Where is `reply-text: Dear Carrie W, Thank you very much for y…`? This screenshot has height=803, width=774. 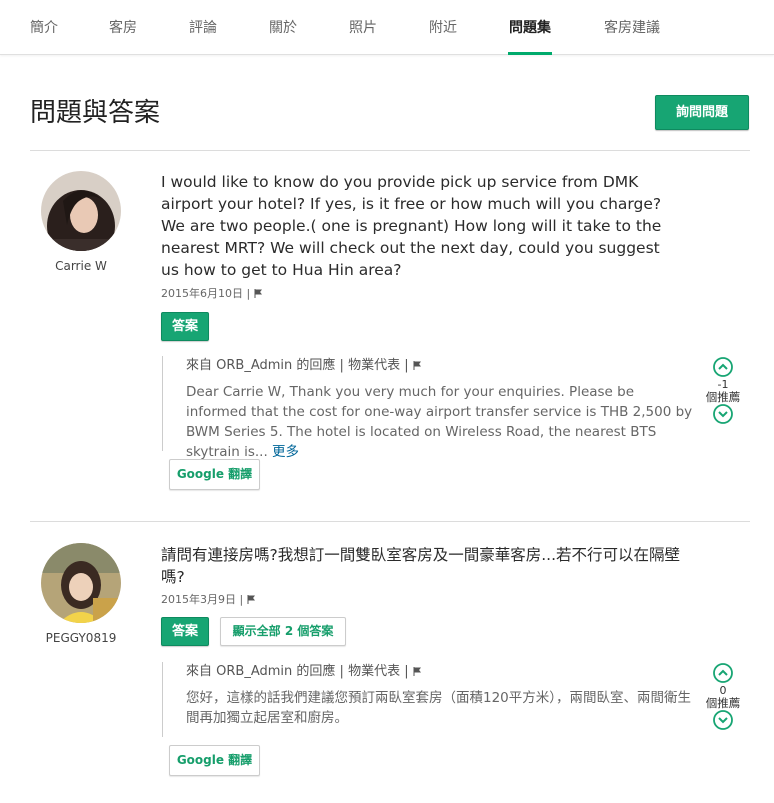
reply-text: Dear Carrie W, Thank you very much for y… is located at coordinates (441, 422).